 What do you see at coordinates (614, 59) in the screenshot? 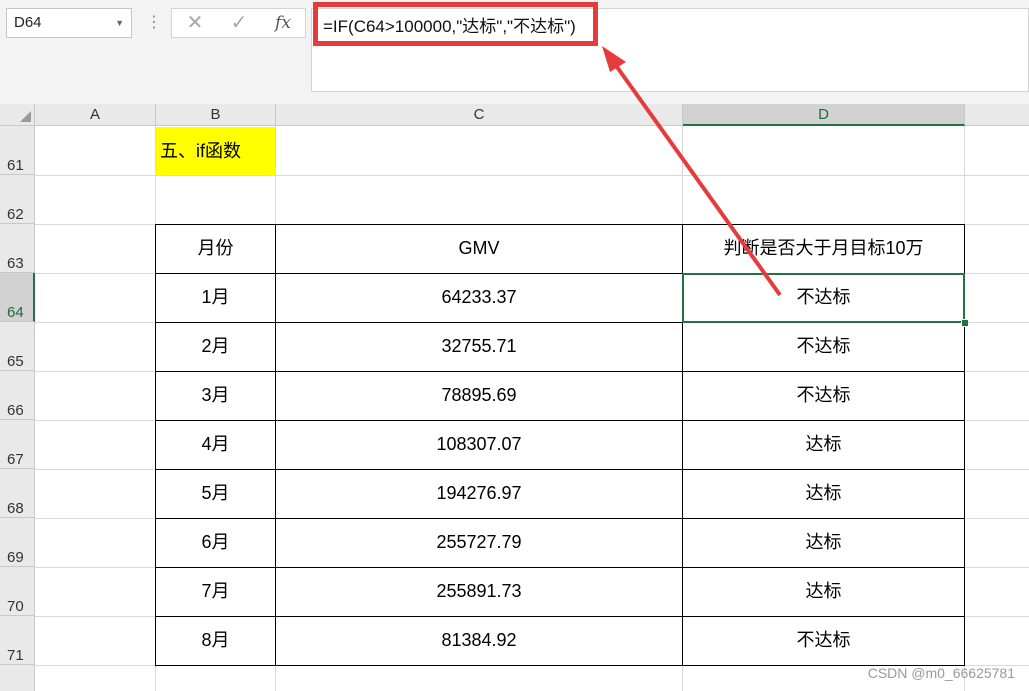
I see `annotation-arrow-head` at bounding box center [614, 59].